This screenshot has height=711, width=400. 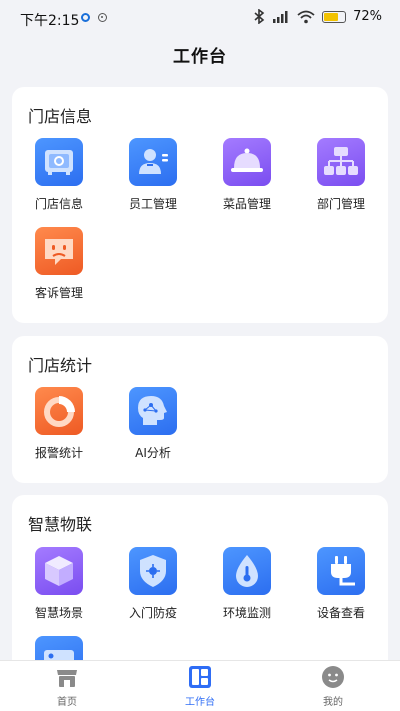 What do you see at coordinates (50, 21) in the screenshot?
I see `status-time: 下午2:15` at bounding box center [50, 21].